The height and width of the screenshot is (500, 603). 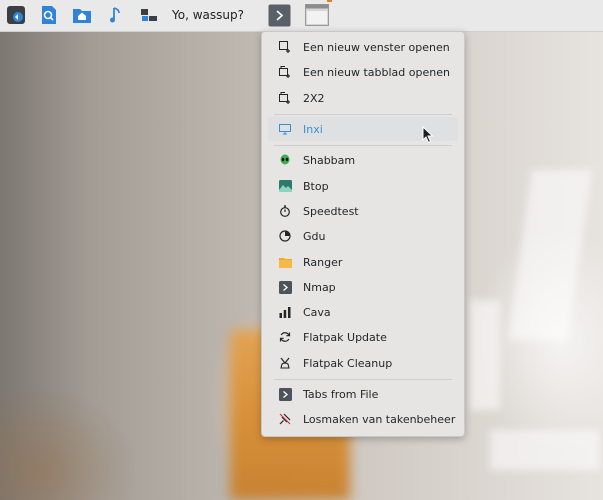 I want to click on menu-item-speedtest: Speedtest, so click(x=363, y=211).